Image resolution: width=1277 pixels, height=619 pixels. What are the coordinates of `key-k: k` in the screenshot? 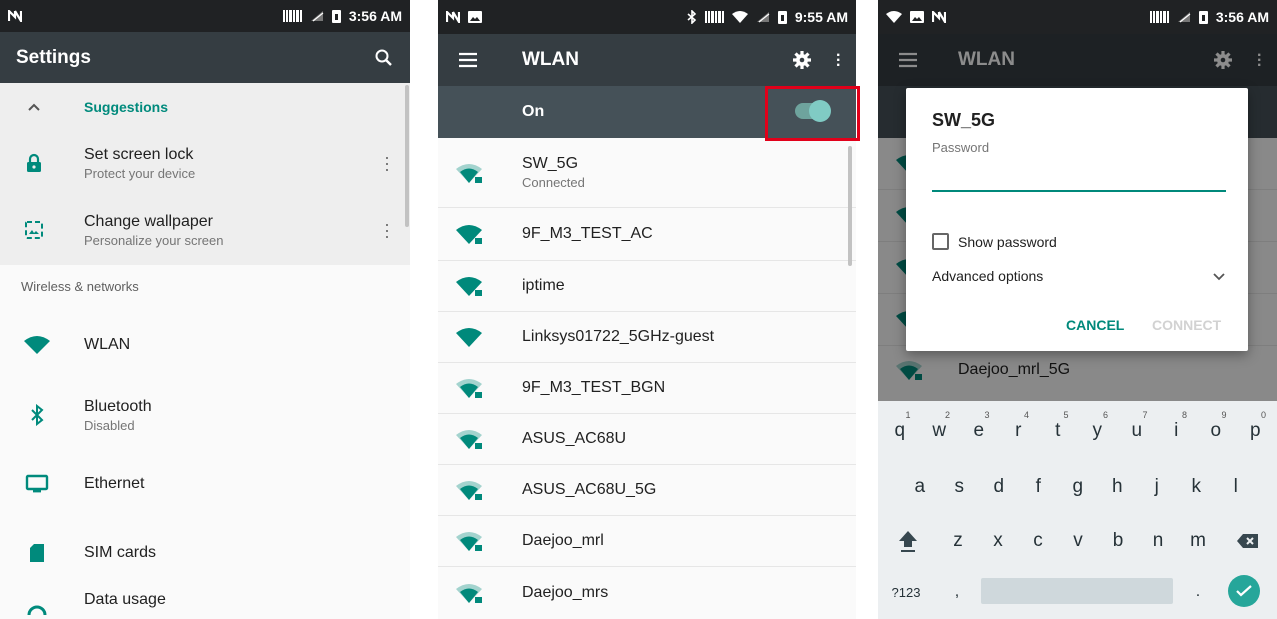 It's located at (1197, 487).